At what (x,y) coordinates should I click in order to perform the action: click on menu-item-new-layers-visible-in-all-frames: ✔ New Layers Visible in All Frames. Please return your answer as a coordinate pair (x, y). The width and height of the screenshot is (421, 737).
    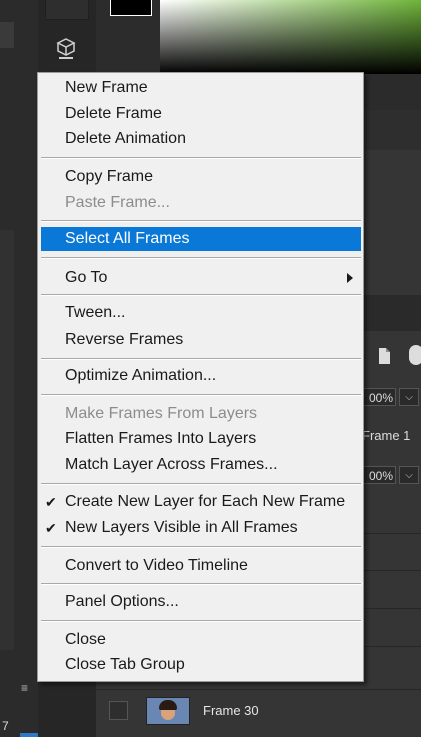
    Looking at the image, I should click on (201, 528).